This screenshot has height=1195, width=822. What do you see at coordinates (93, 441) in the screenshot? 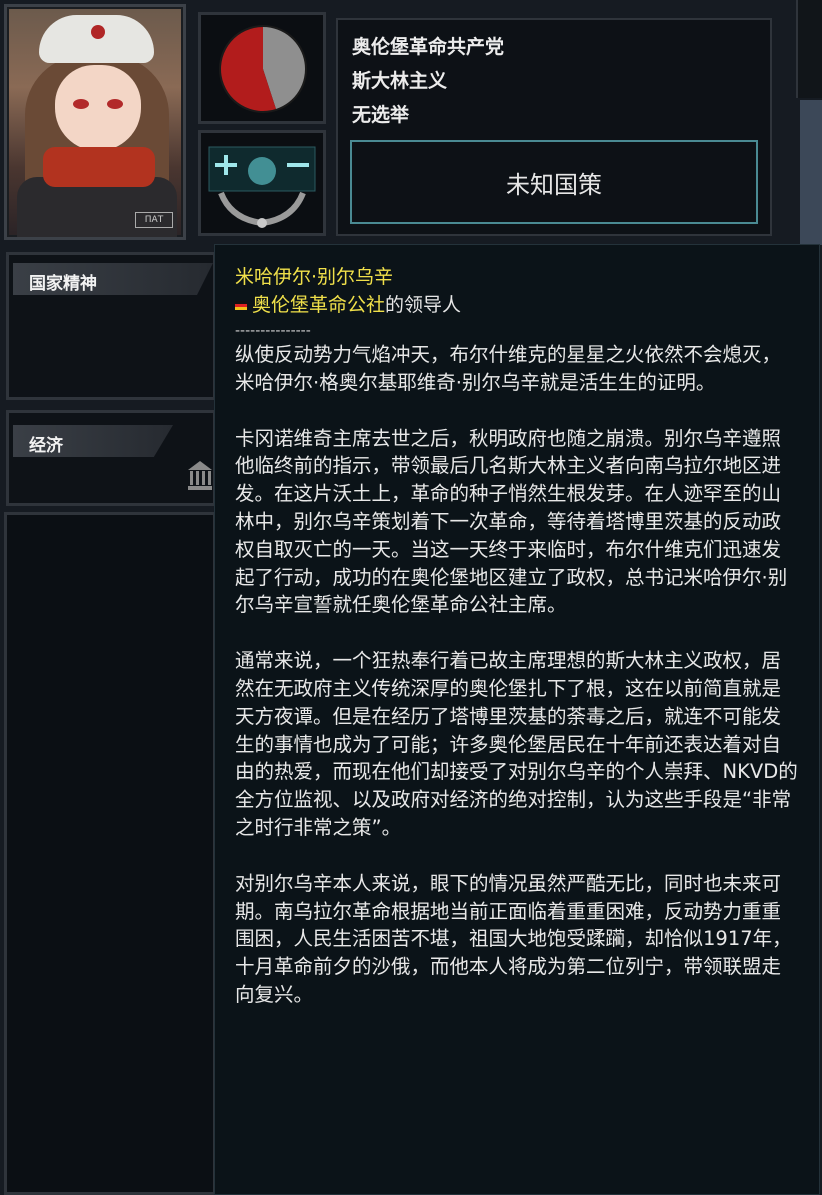
I see `economy-header: 经济` at bounding box center [93, 441].